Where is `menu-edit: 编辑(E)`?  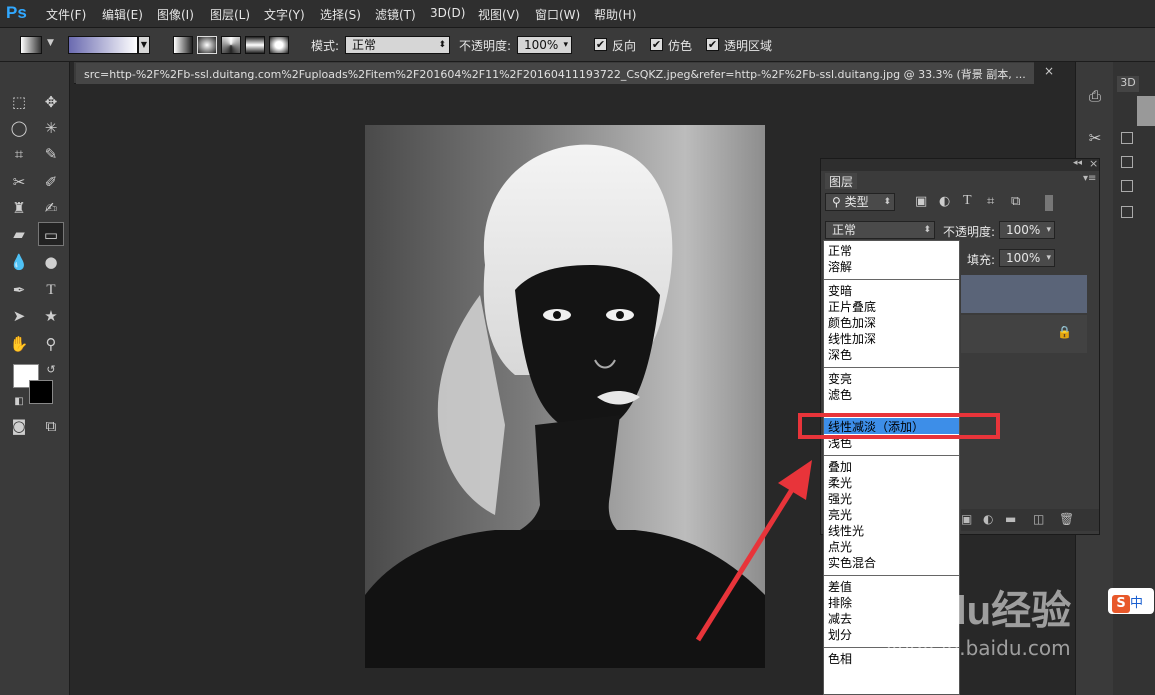
menu-edit: 编辑(E) is located at coordinates (122, 14).